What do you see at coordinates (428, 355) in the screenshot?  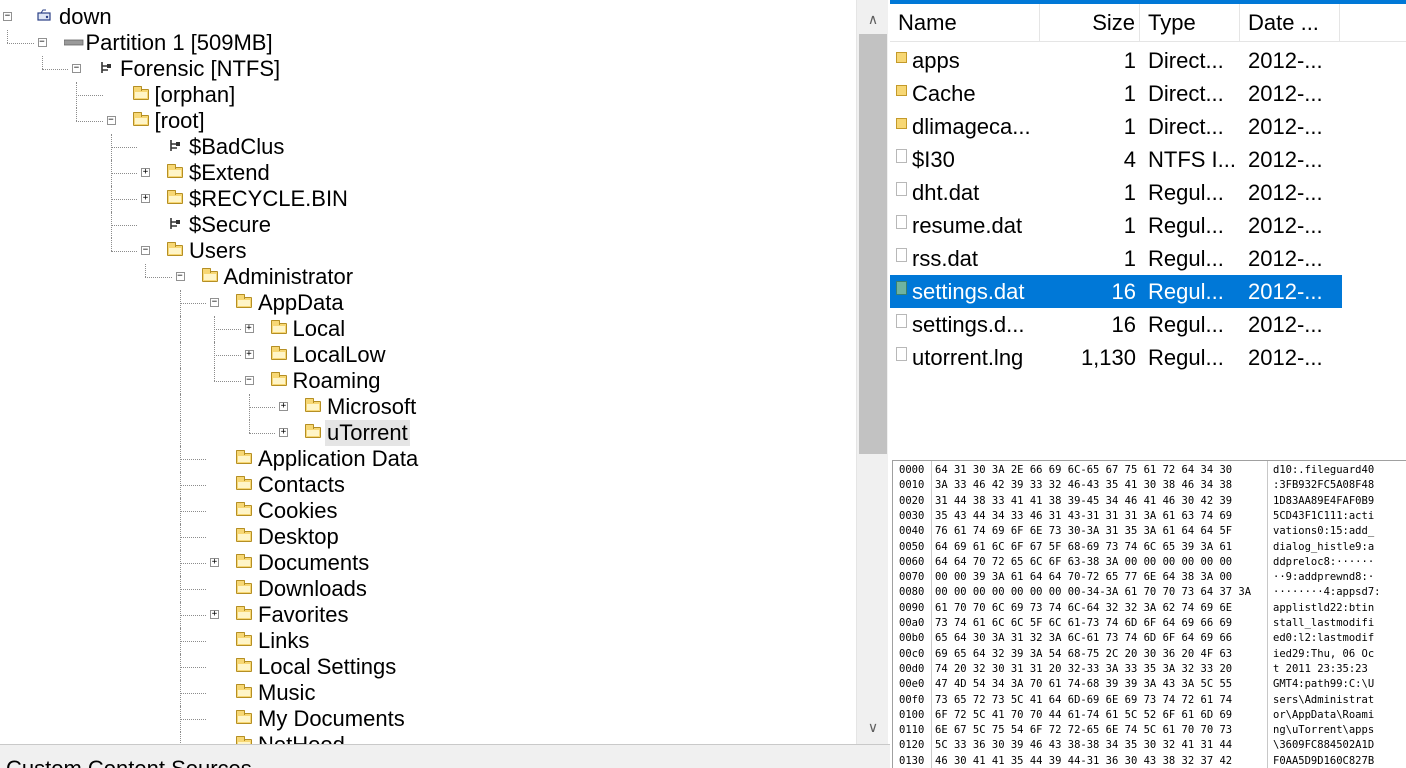 I see `tree-node: + LocalLow` at bounding box center [428, 355].